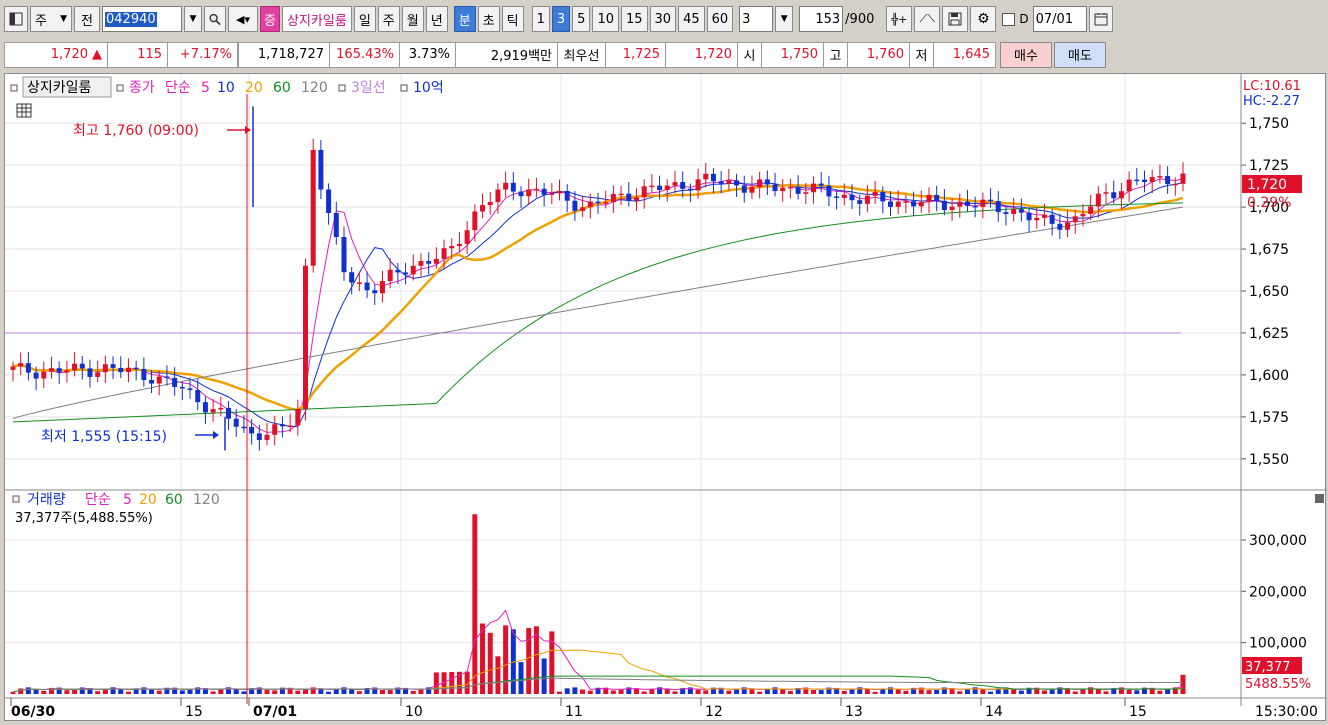 This screenshot has height=725, width=1328. Describe the element at coordinates (899, 19) in the screenshot. I see `indicator-add-button: ╬+` at that location.